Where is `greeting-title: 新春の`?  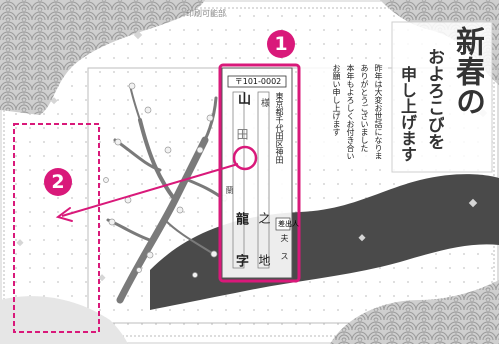 greeting-title: 新春の is located at coordinates (467, 71).